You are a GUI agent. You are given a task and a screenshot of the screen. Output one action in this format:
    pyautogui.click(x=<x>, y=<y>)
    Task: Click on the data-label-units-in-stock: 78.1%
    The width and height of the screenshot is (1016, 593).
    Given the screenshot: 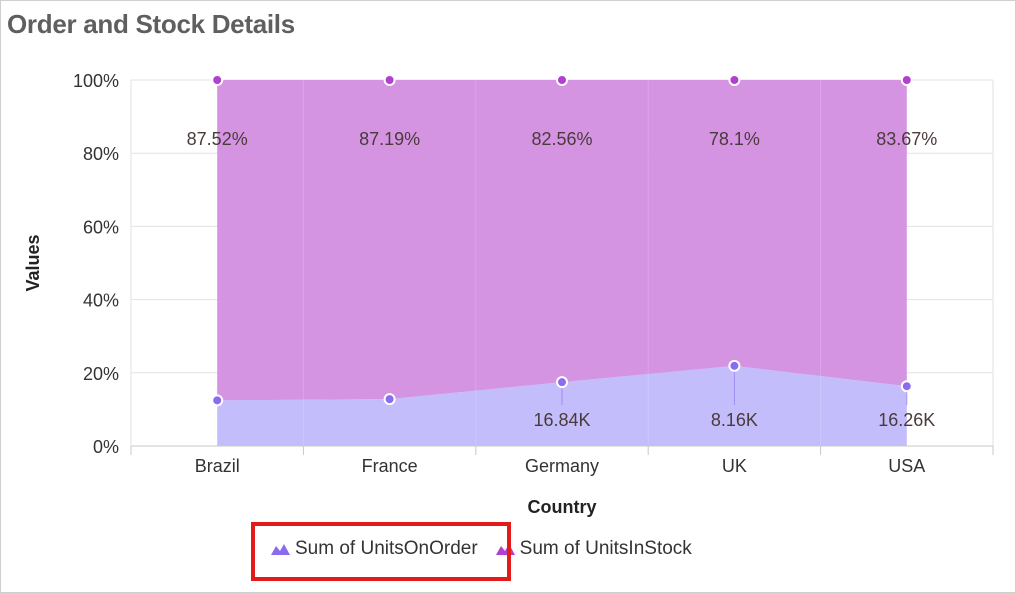 What is the action you would take?
    pyautogui.click(x=734, y=139)
    